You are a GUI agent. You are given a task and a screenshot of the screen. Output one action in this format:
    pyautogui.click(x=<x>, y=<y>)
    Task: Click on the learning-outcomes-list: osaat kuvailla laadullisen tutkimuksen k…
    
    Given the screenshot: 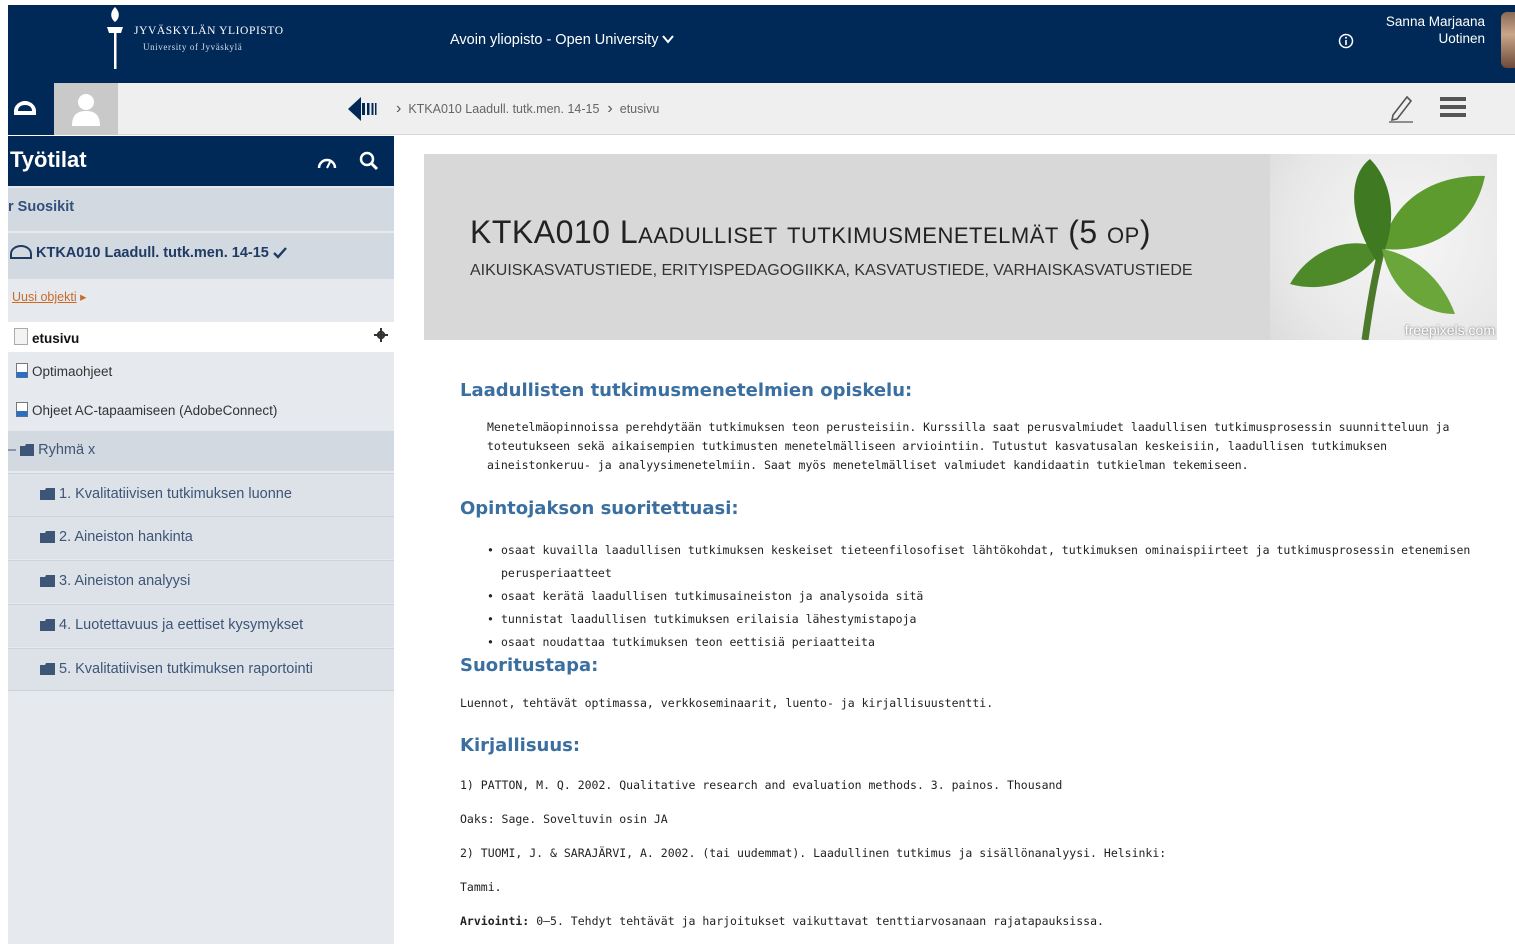 What is the action you would take?
    pyautogui.click(x=997, y=596)
    